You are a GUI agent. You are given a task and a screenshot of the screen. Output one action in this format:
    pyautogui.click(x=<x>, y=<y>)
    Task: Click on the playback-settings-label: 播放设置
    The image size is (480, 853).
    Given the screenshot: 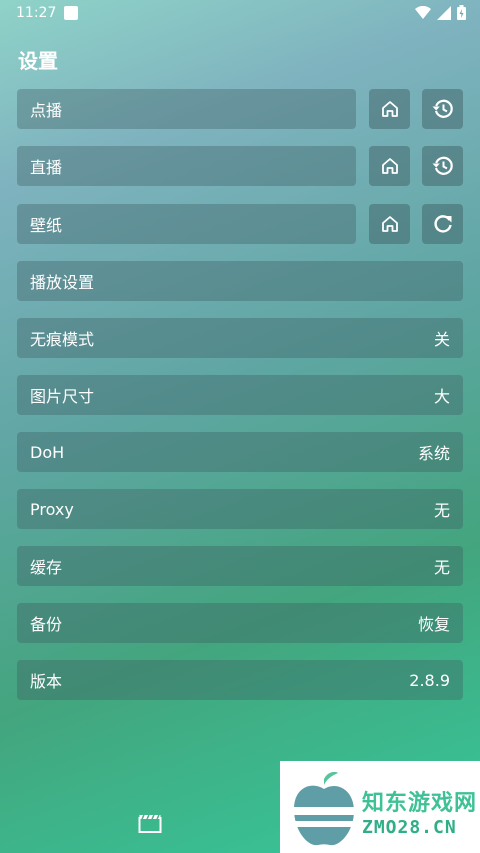 What is the action you would take?
    pyautogui.click(x=62, y=282)
    